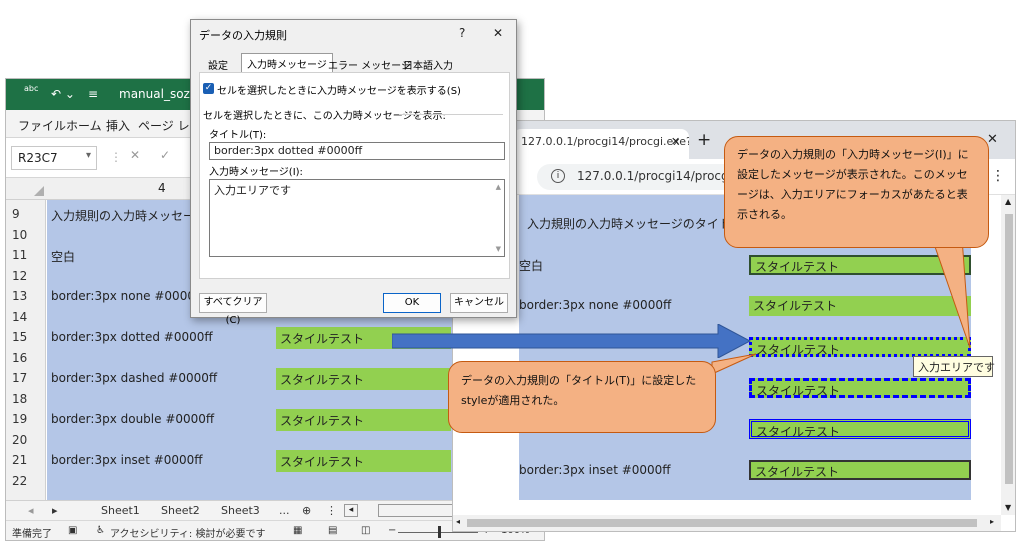 This screenshot has width=1024, height=547. Describe the element at coordinates (951, 293) in the screenshot. I see `callout-pointer-top` at that location.